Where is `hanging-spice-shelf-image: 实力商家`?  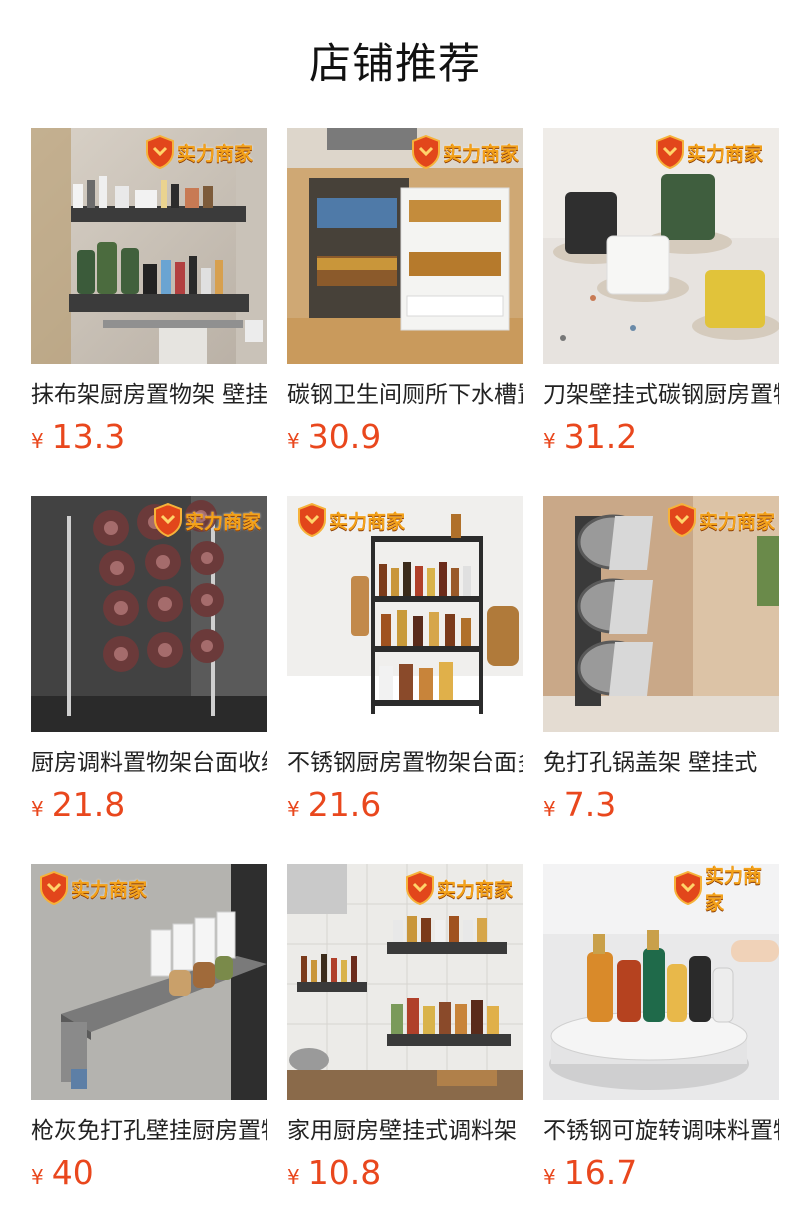 hanging-spice-shelf-image: 实力商家 is located at coordinates (405, 982).